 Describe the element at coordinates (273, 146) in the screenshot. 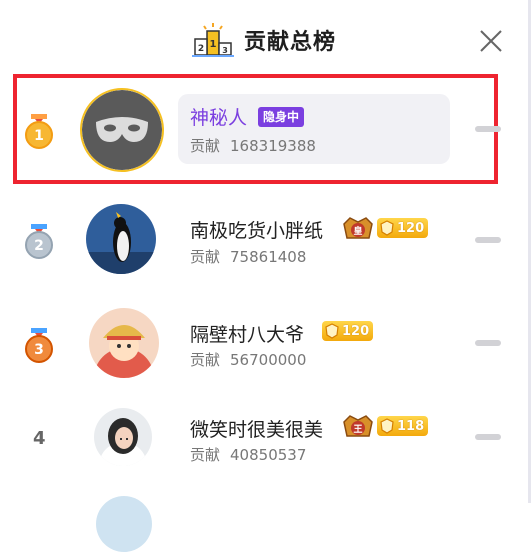

I see `contribution-value: 168319388` at that location.